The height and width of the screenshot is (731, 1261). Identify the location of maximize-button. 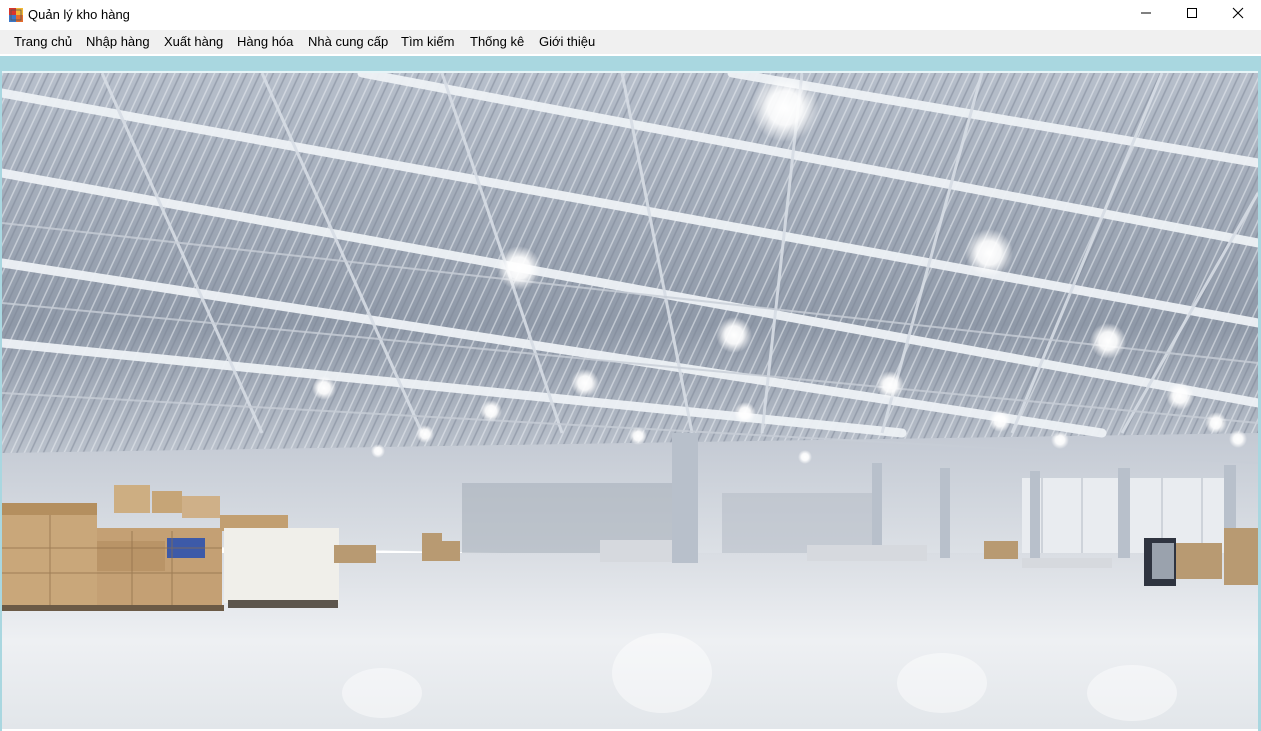
(1192, 15).